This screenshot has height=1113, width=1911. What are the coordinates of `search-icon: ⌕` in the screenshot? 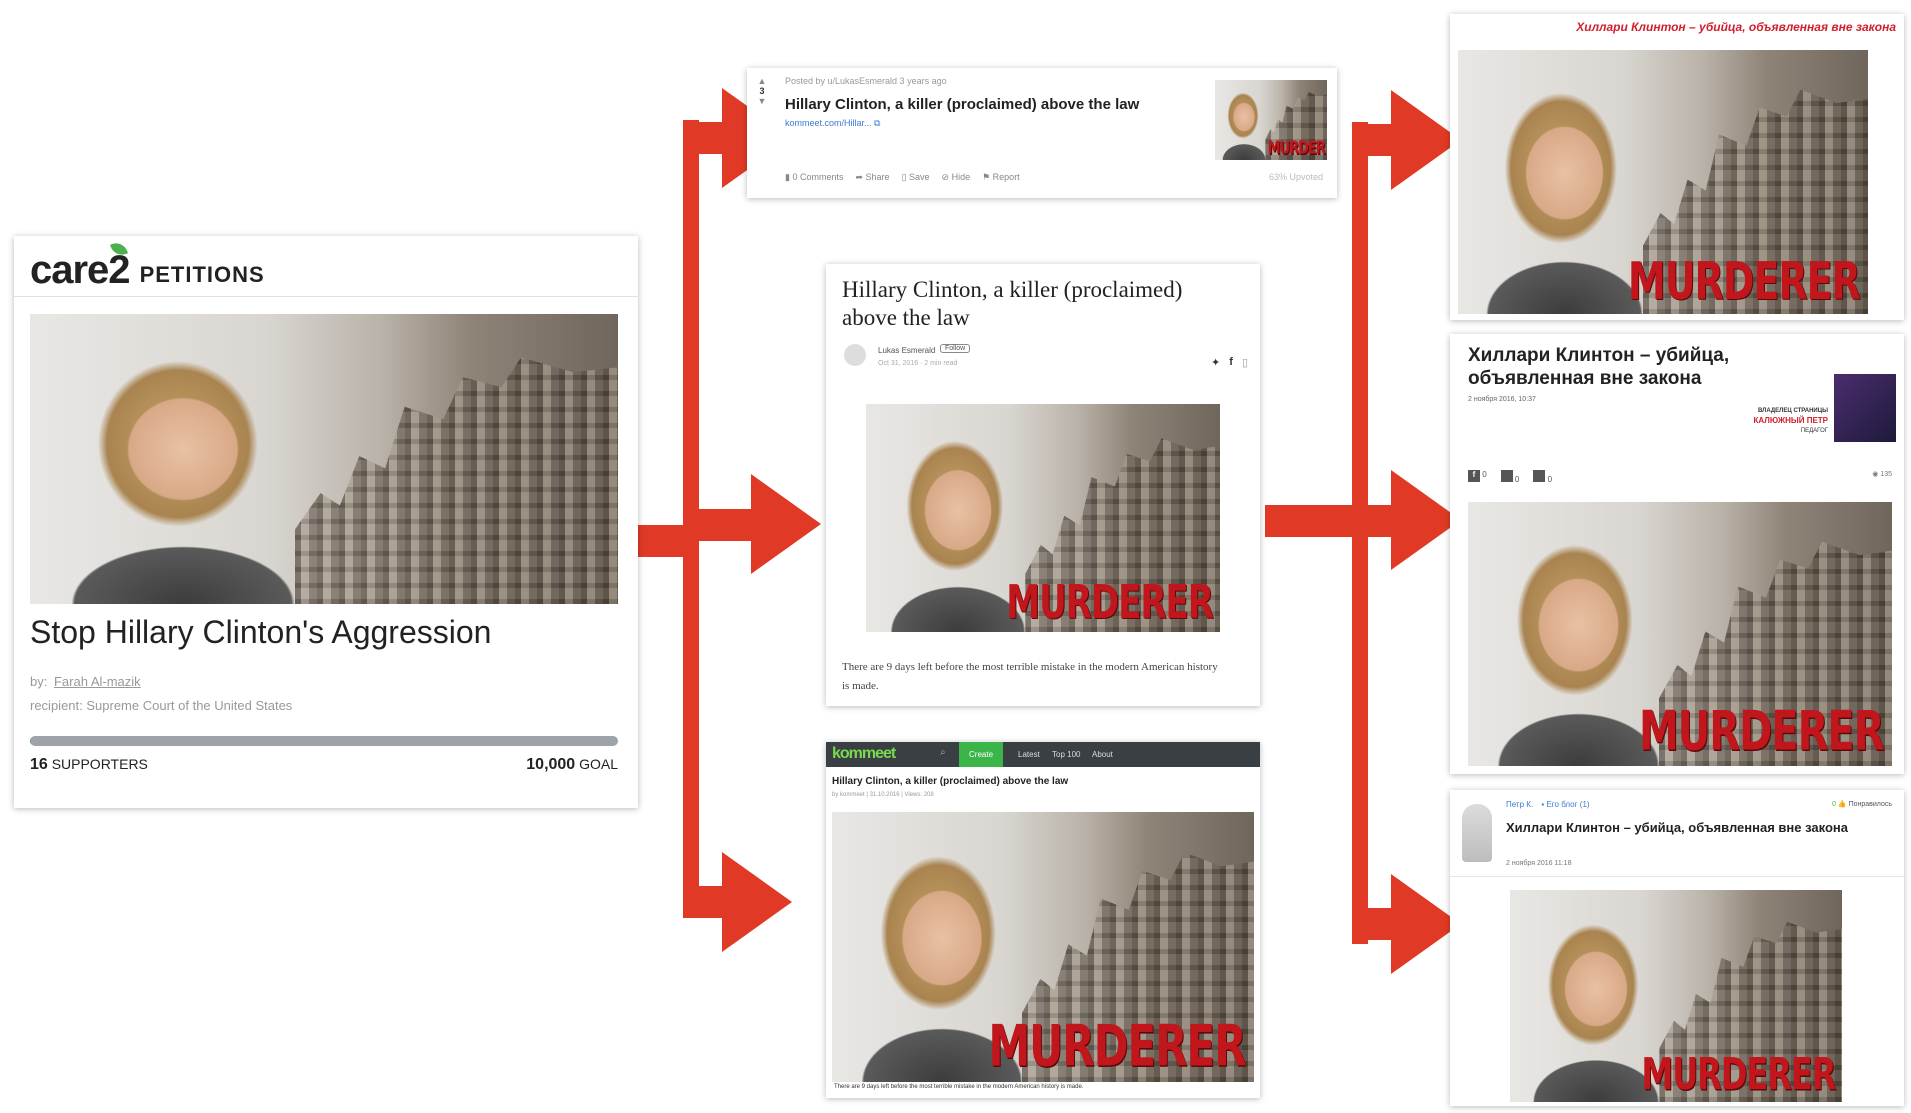 It's located at (943, 752).